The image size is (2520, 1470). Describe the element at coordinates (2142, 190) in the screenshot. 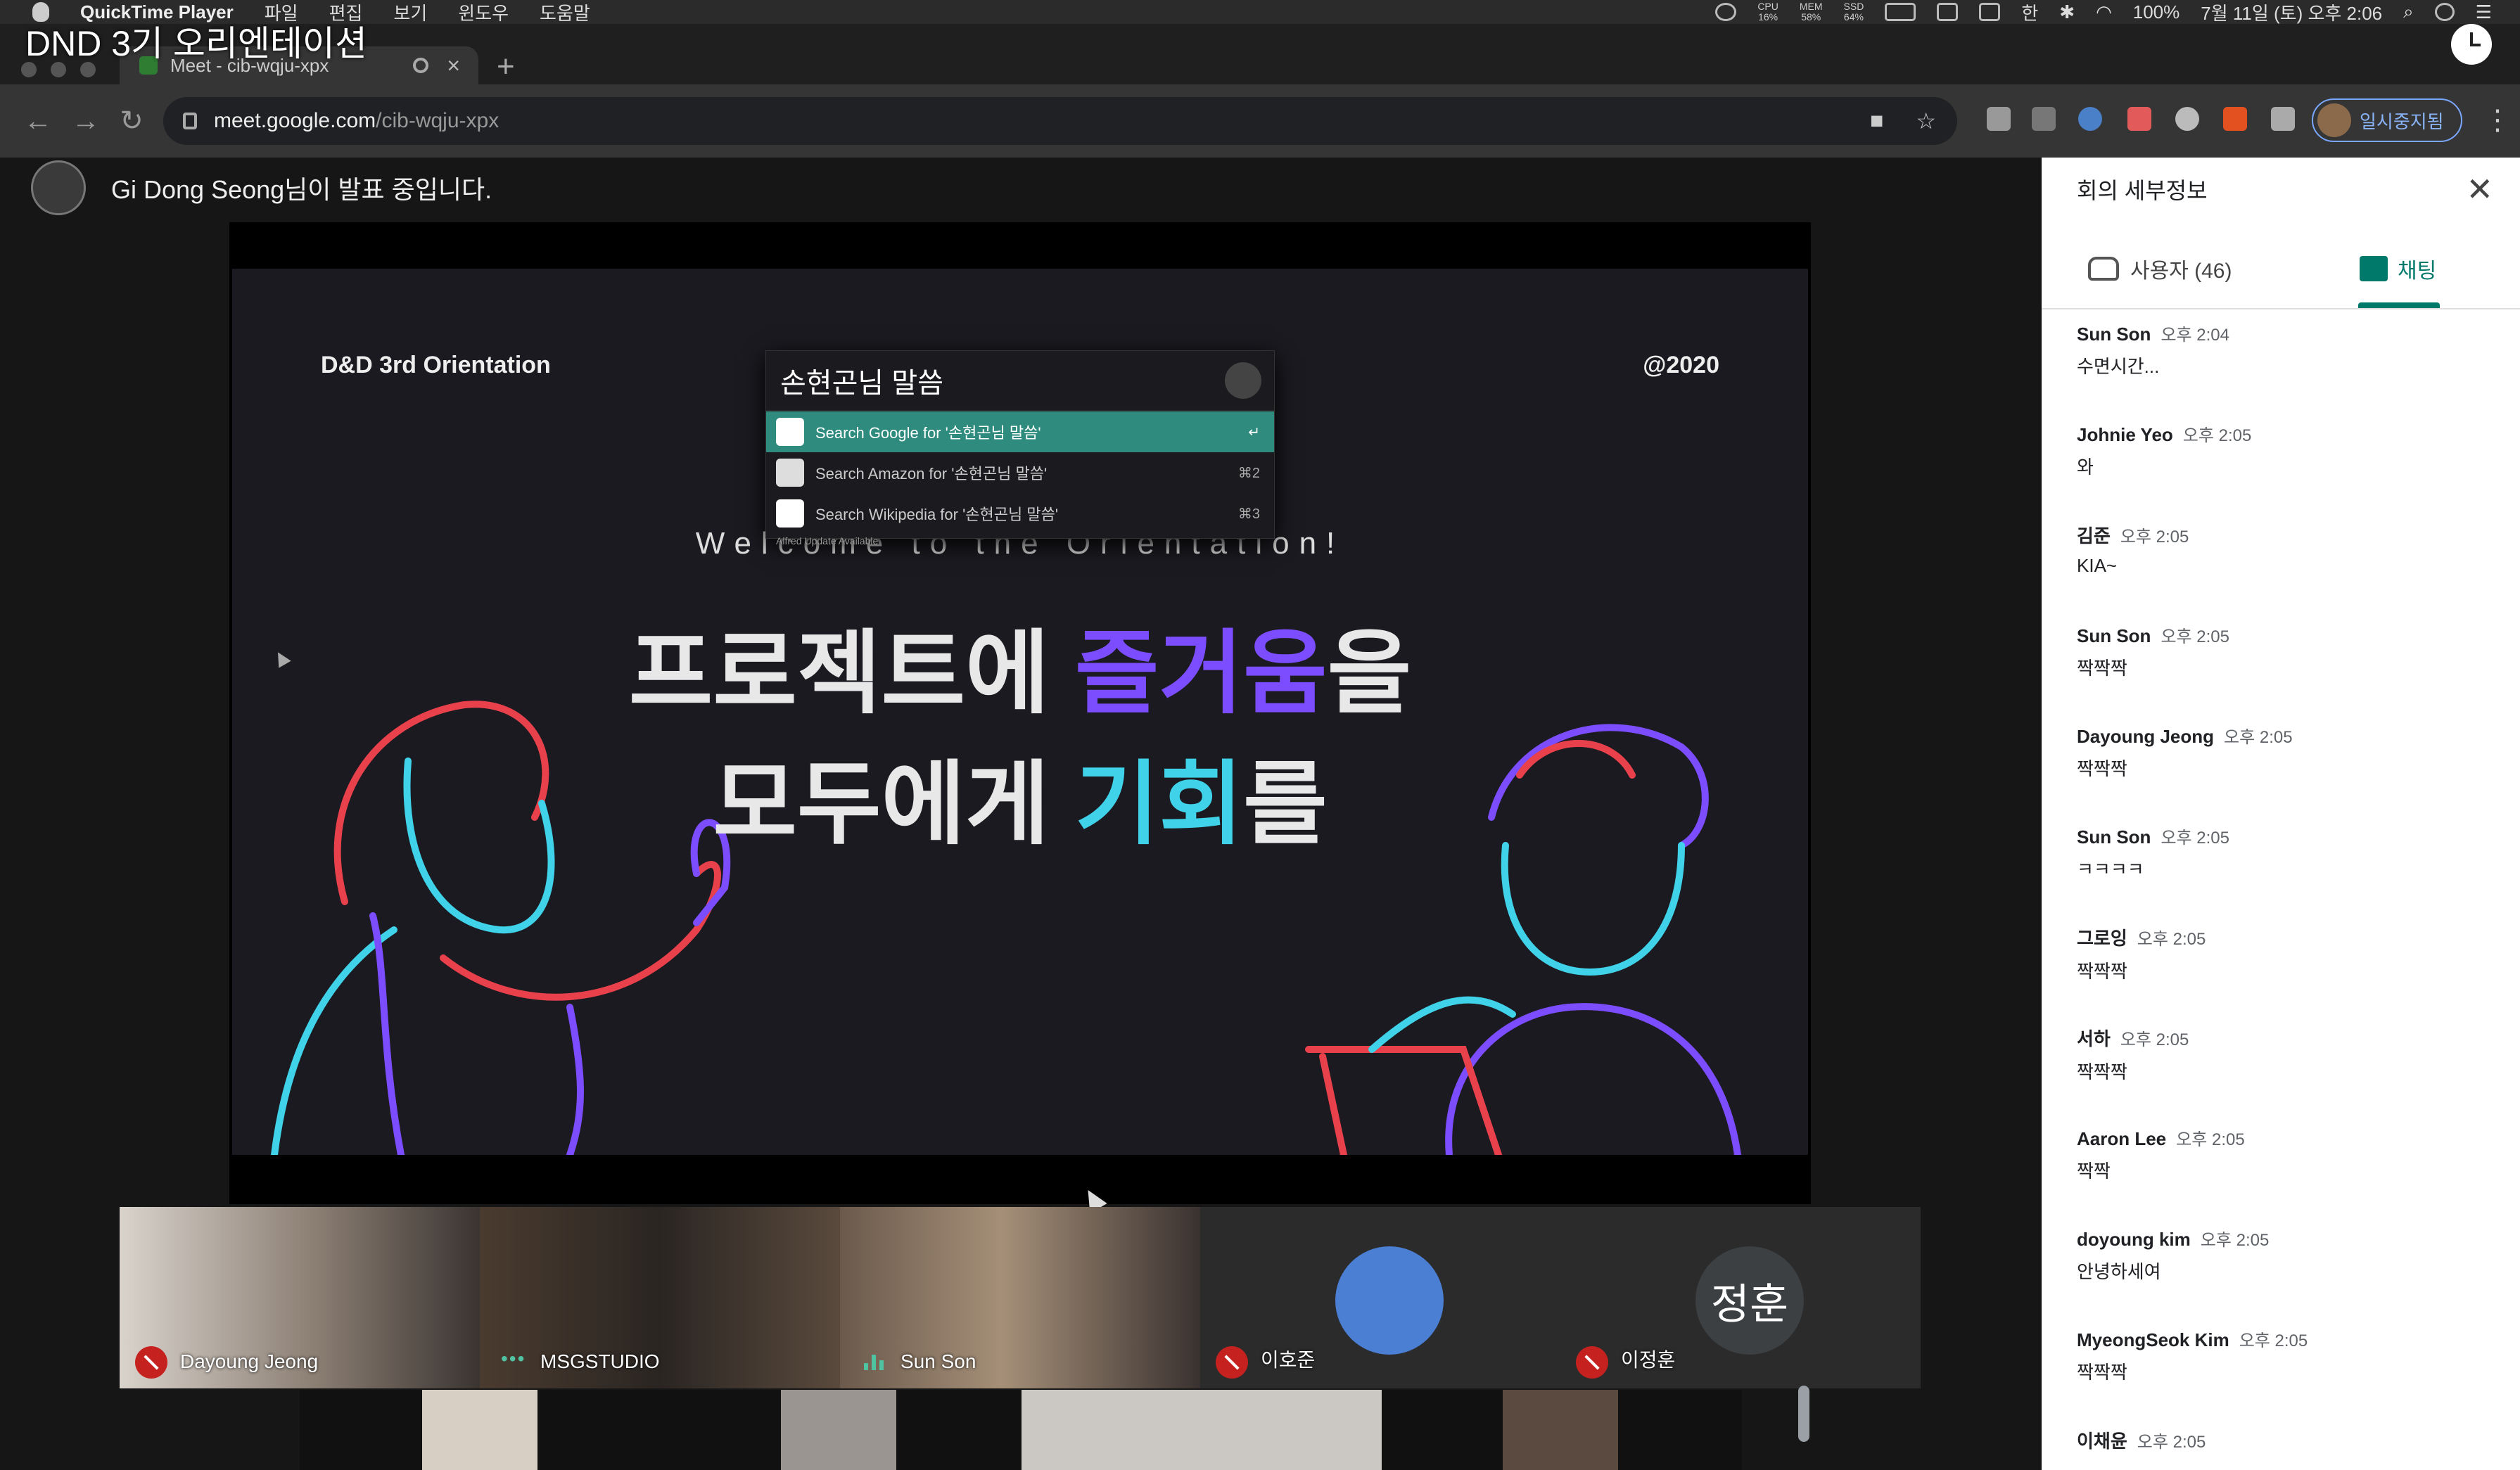

I see `panel-title: 회의 세부정보` at that location.